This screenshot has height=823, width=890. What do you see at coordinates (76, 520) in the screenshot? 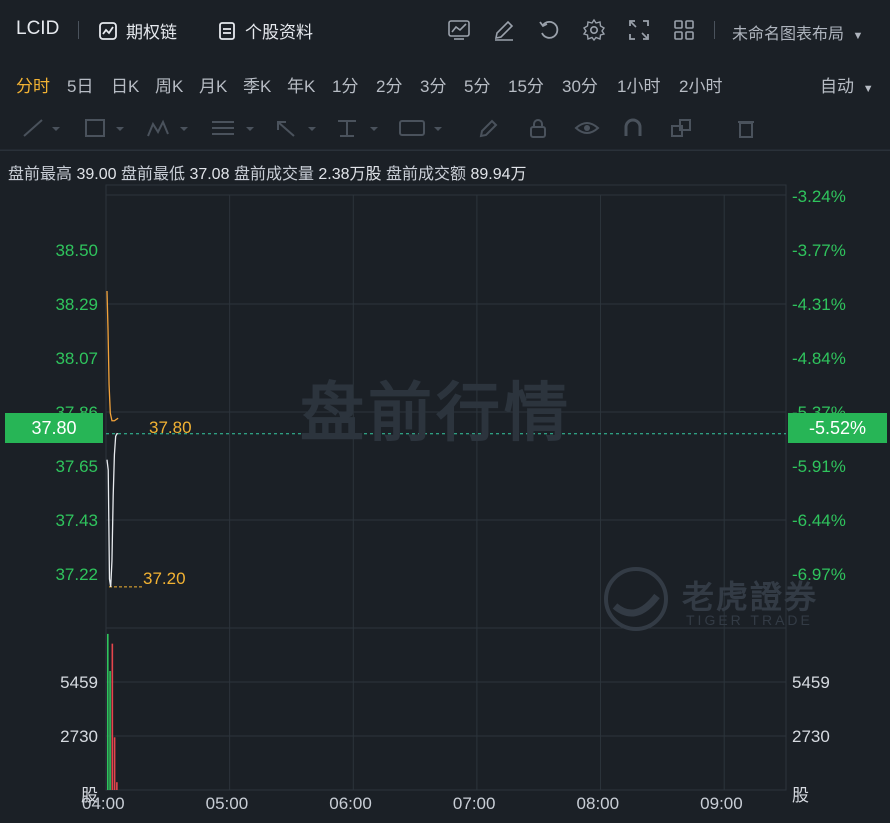
I see `price-tick-label: 37.43` at bounding box center [76, 520].